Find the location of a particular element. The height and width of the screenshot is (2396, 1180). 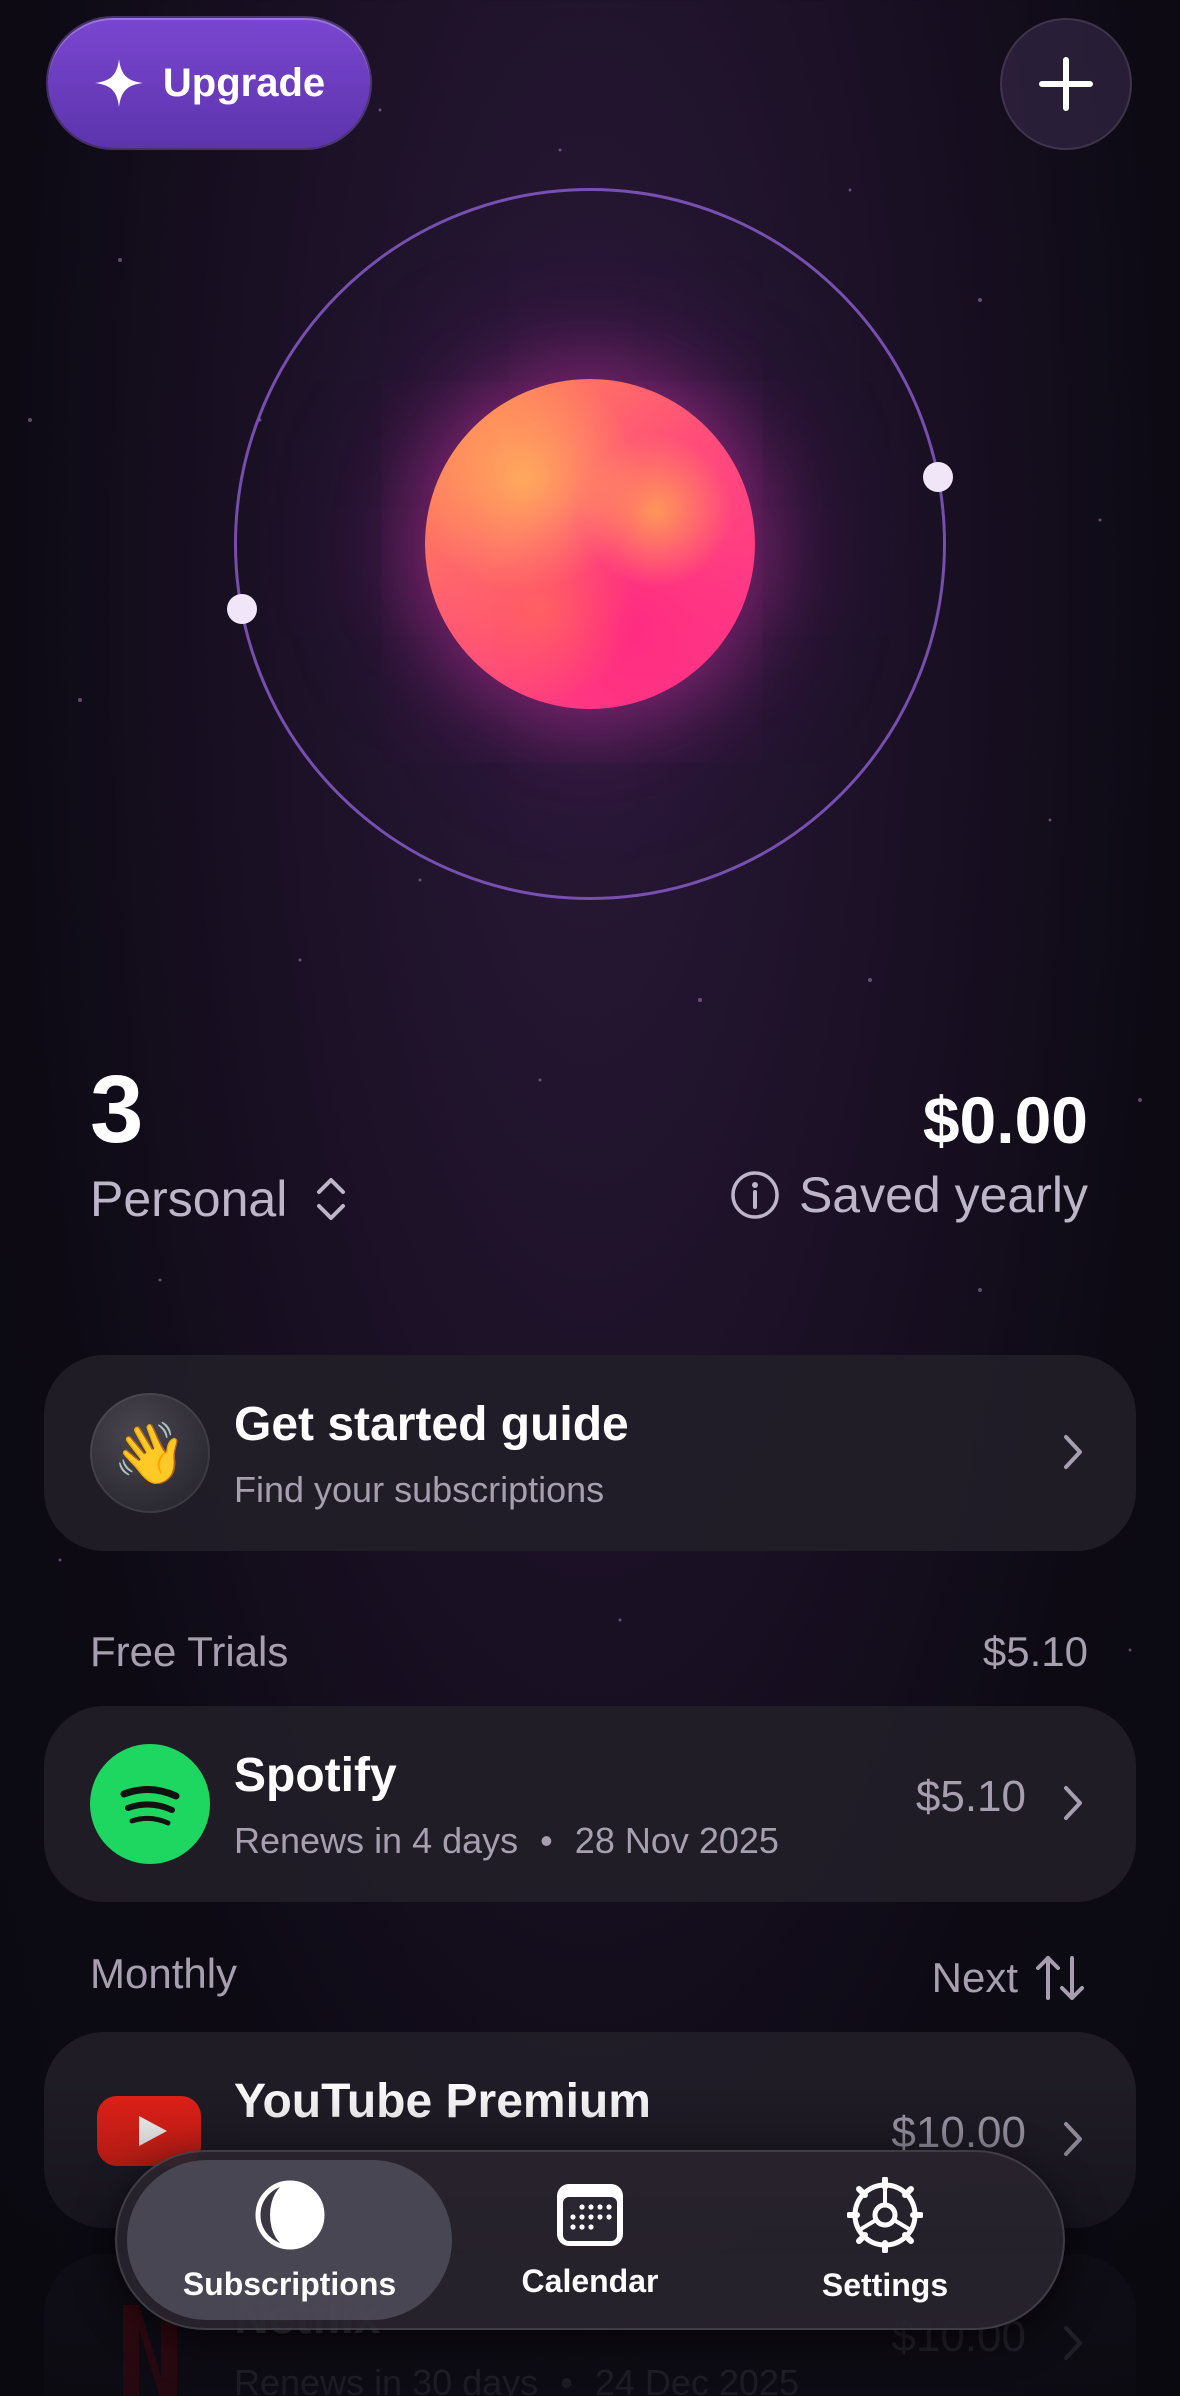

free-trials-total: $5.10 is located at coordinates (1035, 1651).